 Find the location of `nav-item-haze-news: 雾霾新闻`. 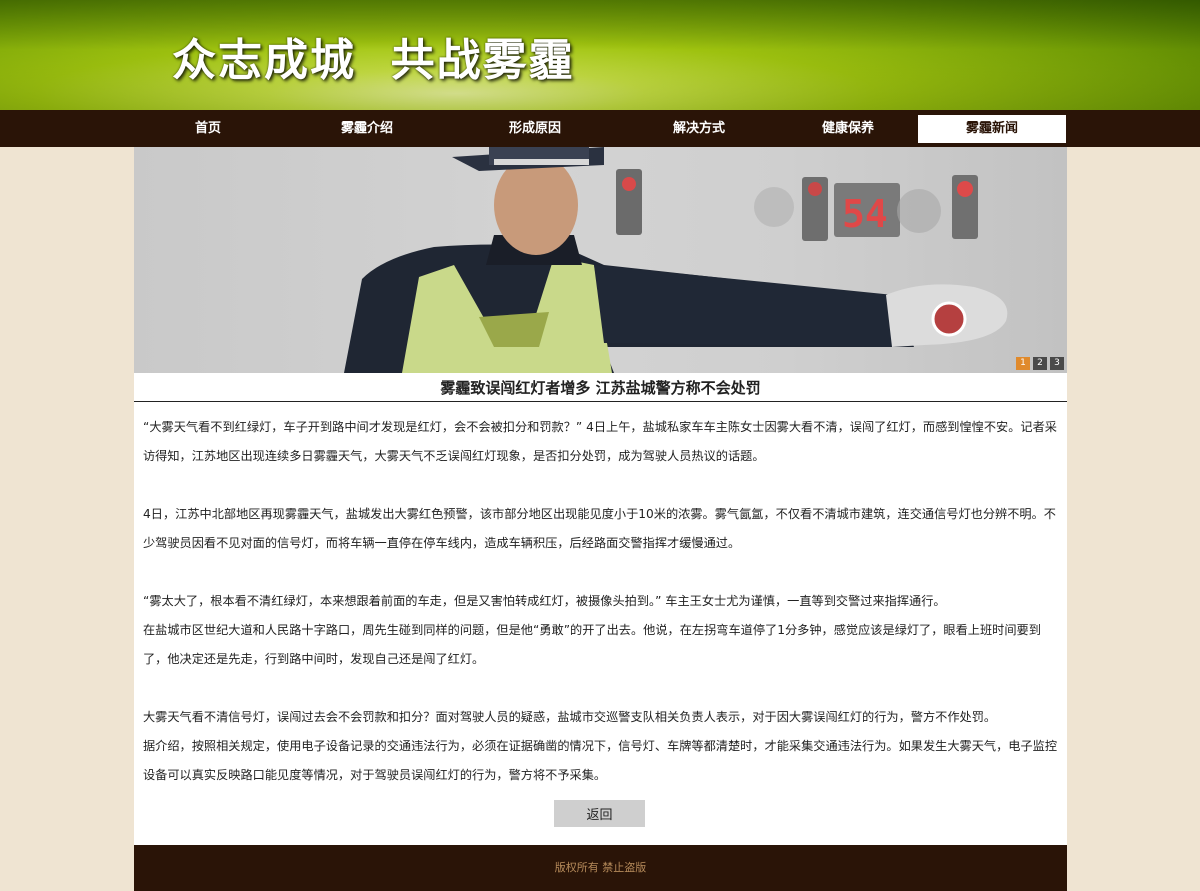

nav-item-haze-news: 雾霾新闻 is located at coordinates (992, 129).